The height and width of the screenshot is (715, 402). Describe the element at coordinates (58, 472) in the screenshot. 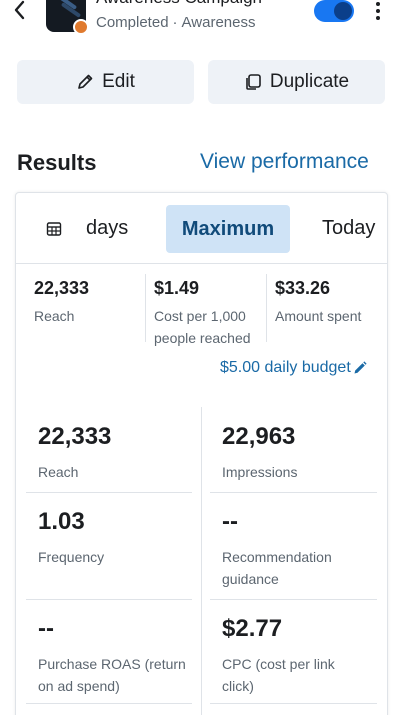

I see `metric-label: Reach` at that location.